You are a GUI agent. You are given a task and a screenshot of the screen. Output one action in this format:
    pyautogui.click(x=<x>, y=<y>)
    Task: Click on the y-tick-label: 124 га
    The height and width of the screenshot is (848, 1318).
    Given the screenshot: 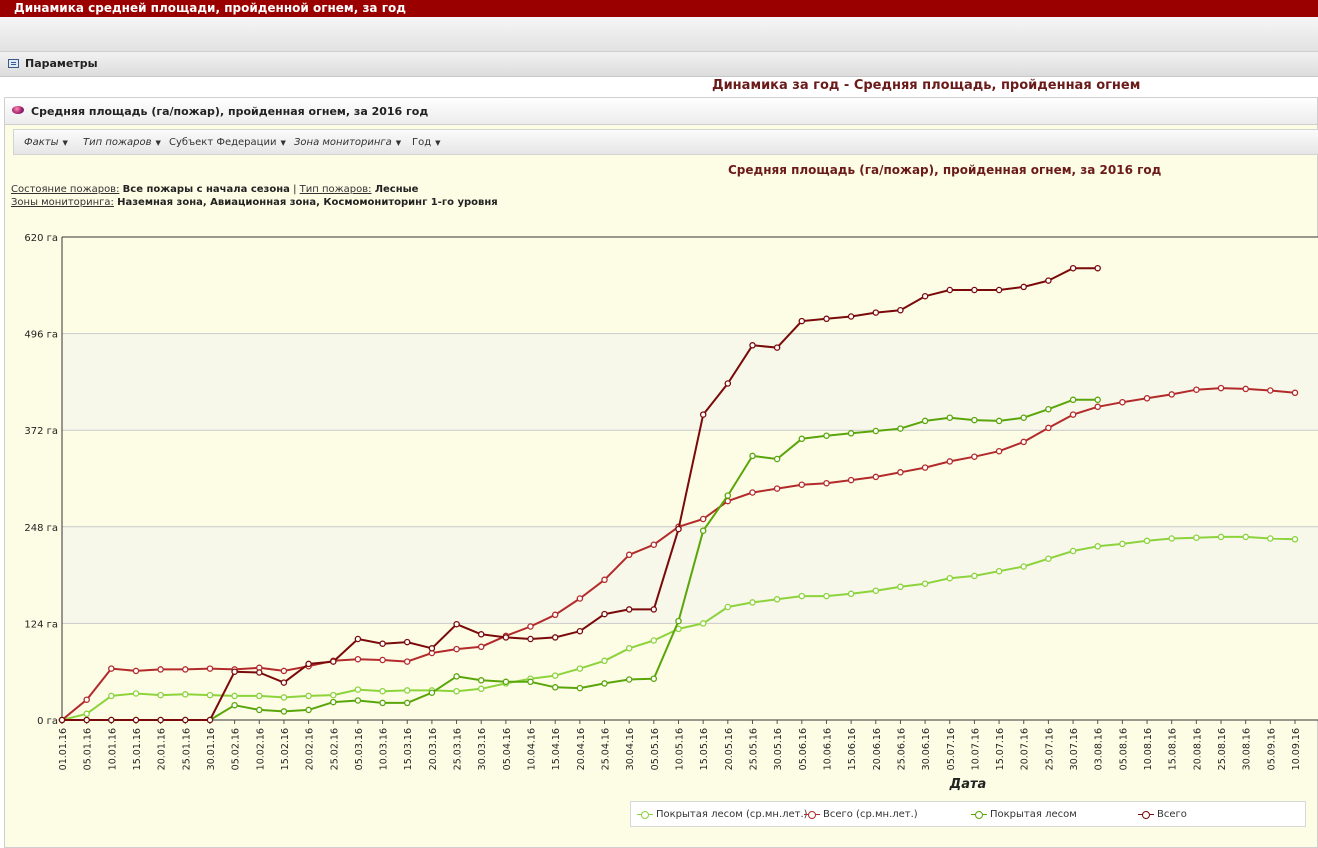 What is the action you would take?
    pyautogui.click(x=41, y=624)
    